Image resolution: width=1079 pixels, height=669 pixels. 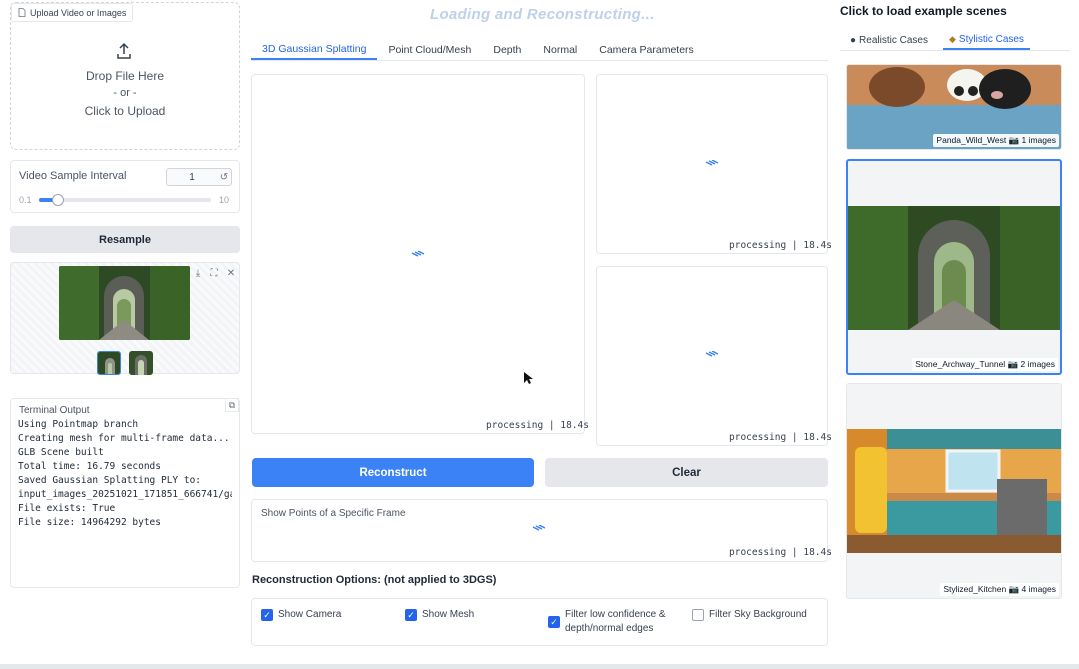 I want to click on filter-sky-label: Filter Sky Background, so click(x=758, y=615).